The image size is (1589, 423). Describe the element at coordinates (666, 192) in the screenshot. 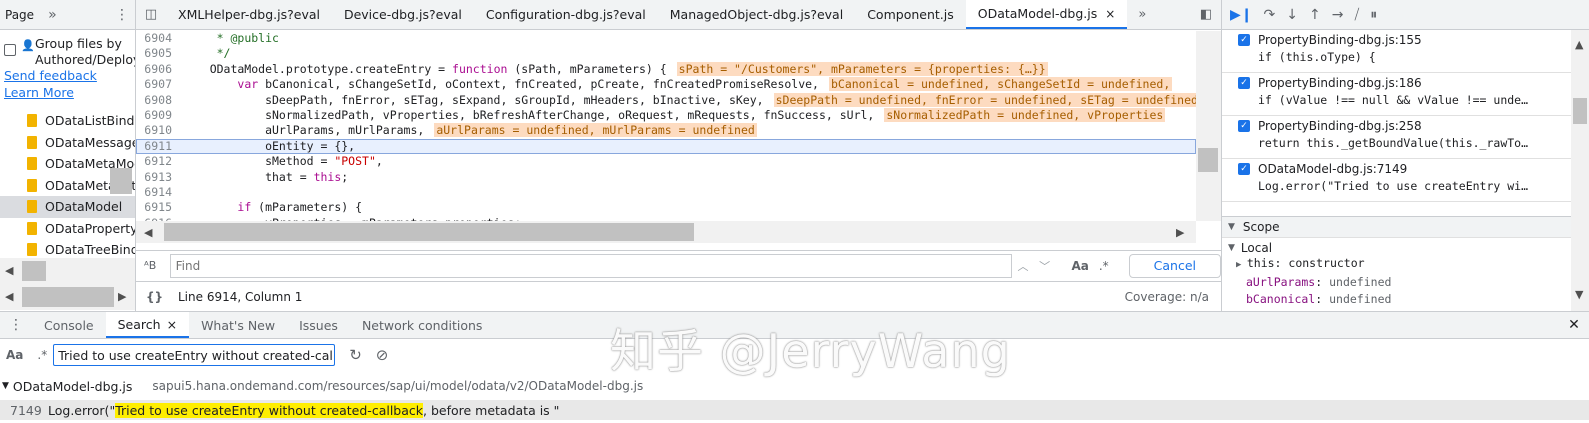

I see `code-line: 6914` at that location.